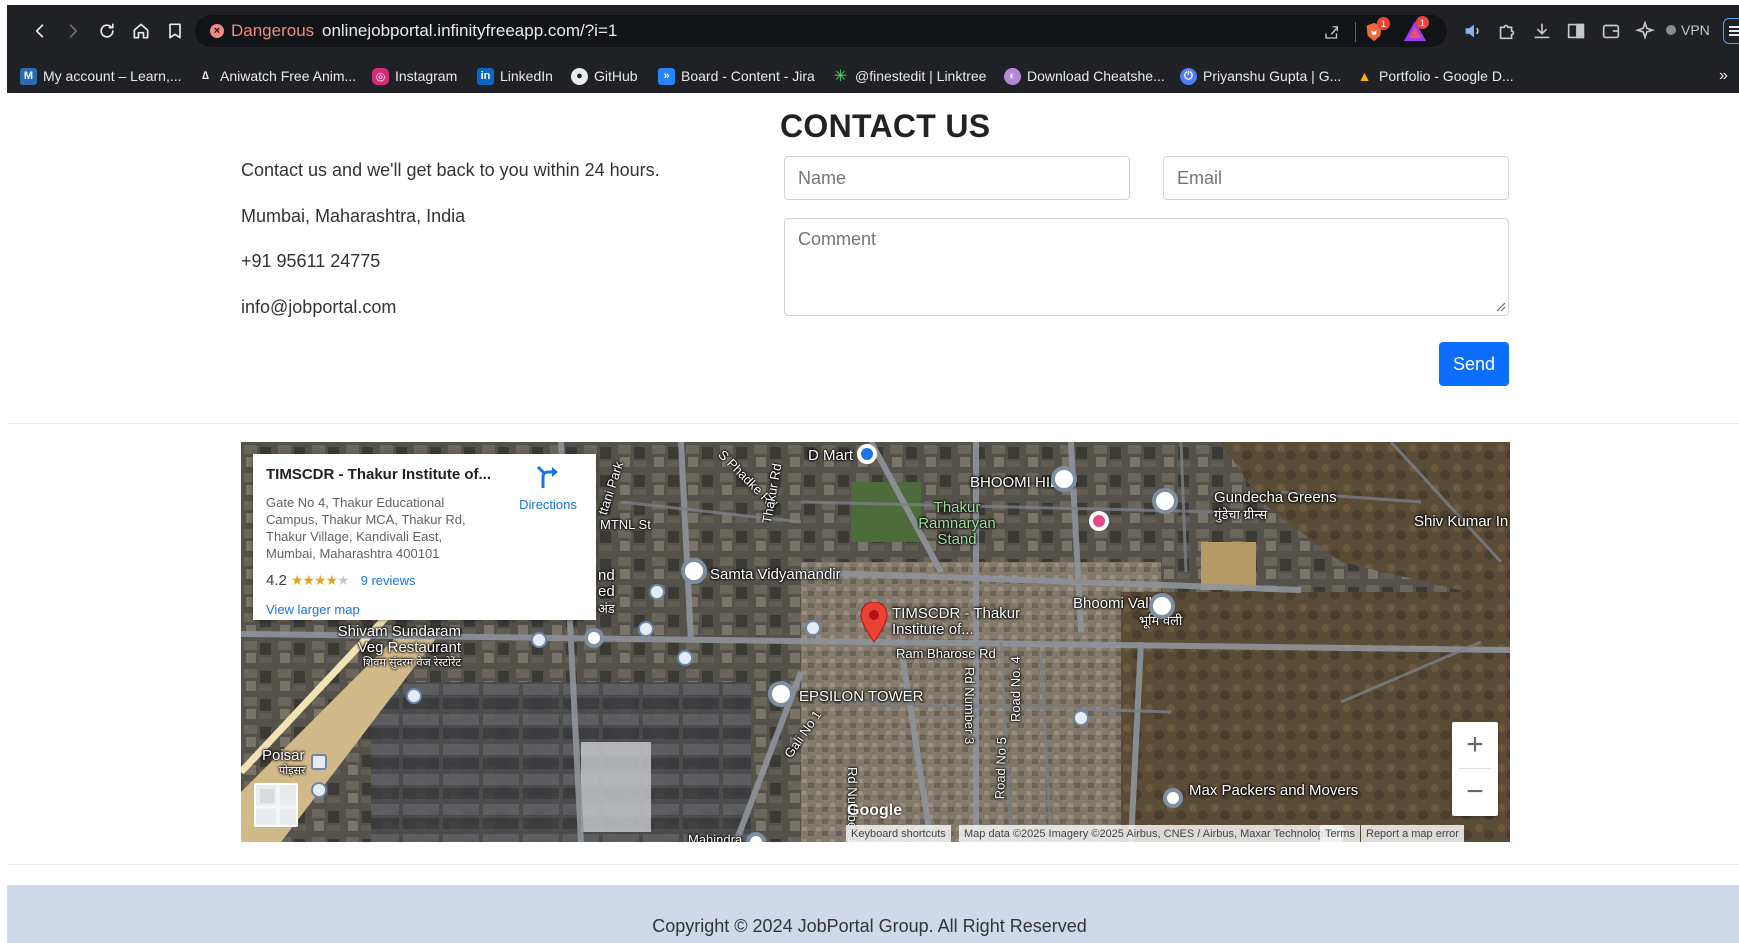 This screenshot has width=1739, height=943. I want to click on rating-value: 4.2, so click(276, 580).